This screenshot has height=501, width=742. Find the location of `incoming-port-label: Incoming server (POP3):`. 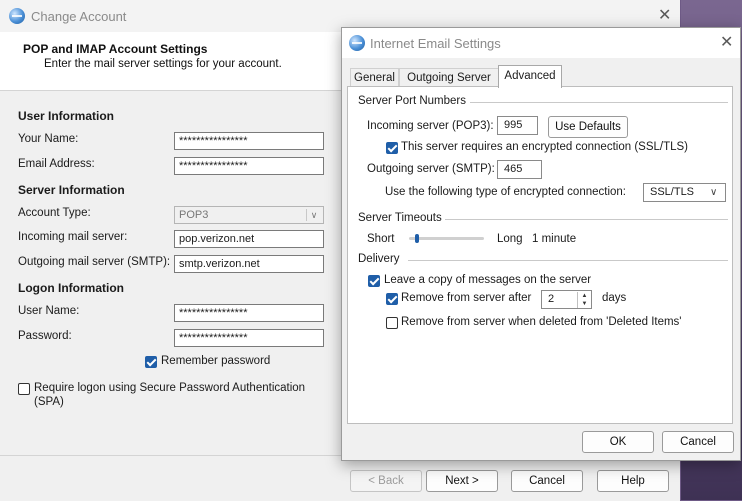

incoming-port-label: Incoming server (POP3): is located at coordinates (430, 126).